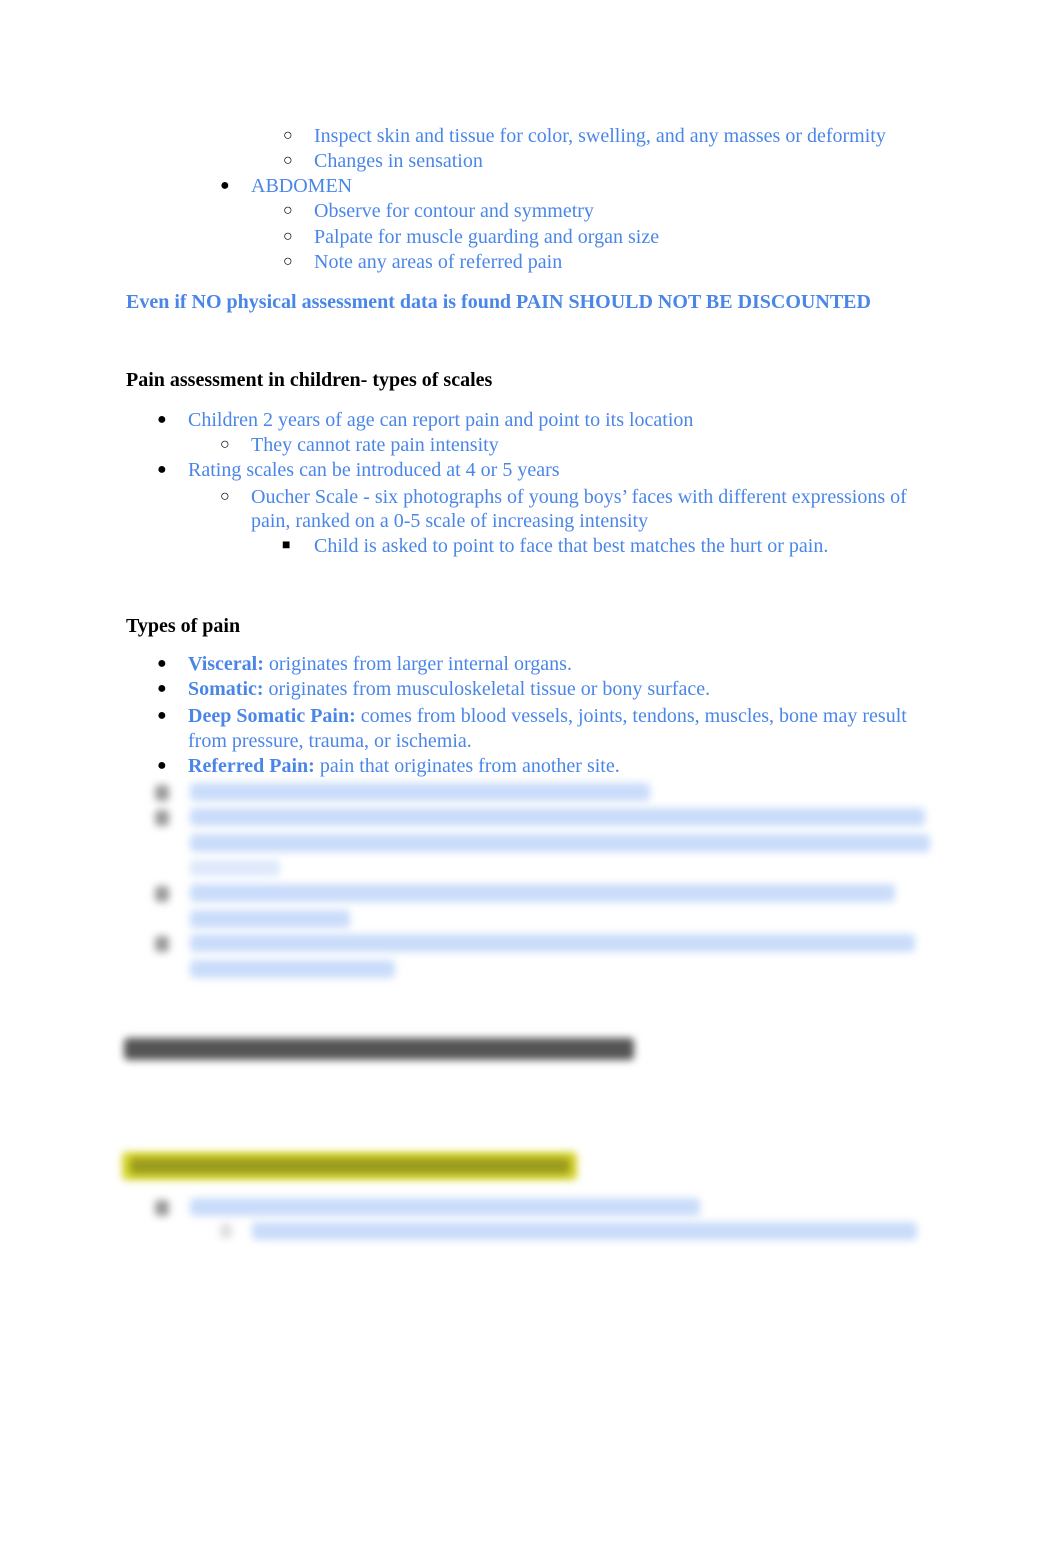 The width and height of the screenshot is (1062, 1556). Describe the element at coordinates (454, 211) in the screenshot. I see `list-item: Observe for contour and symmetry` at that location.